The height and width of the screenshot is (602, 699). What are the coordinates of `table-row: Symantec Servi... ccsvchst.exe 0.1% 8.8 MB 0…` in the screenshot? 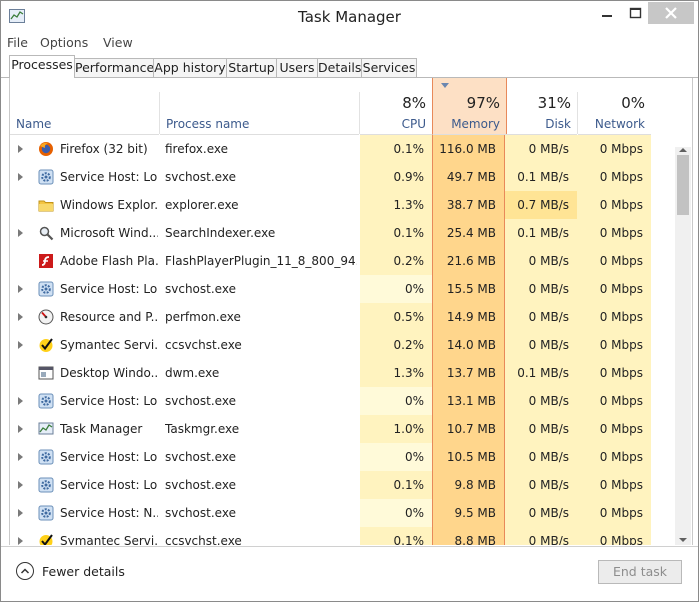 It's located at (351, 536).